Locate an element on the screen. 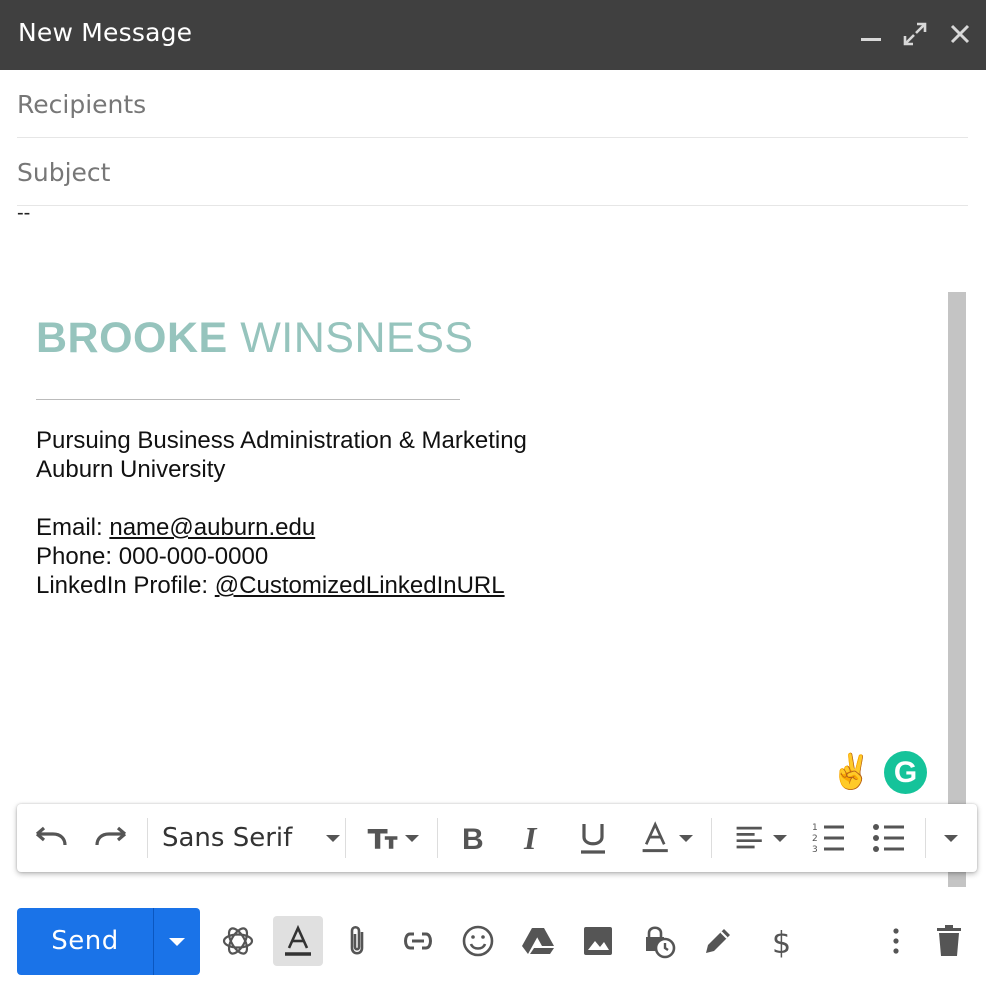 The height and width of the screenshot is (999, 986). formatting-toolbar: Sans Serif B I 123 is located at coordinates (497, 838).